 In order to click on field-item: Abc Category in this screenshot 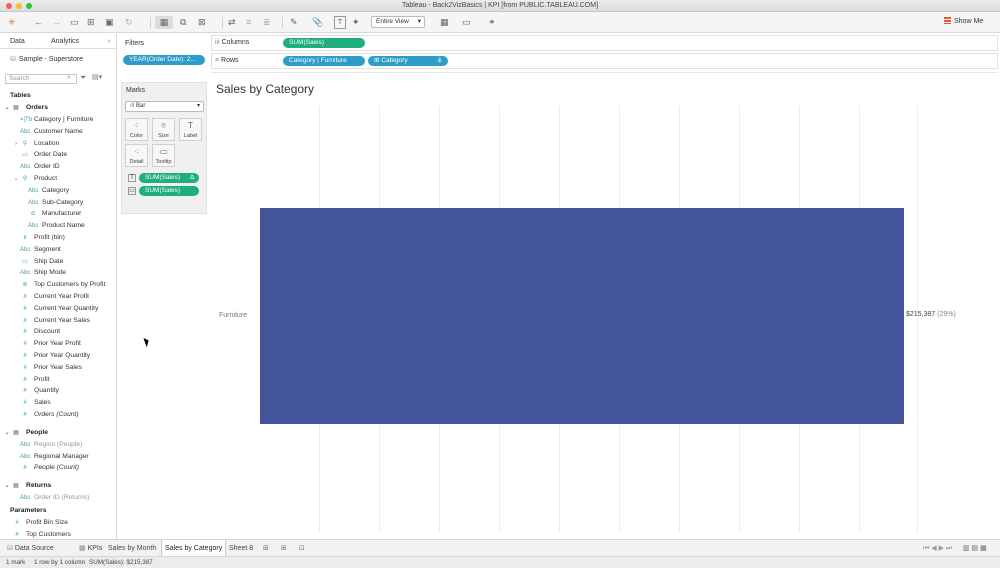, I will do `click(58, 191)`.